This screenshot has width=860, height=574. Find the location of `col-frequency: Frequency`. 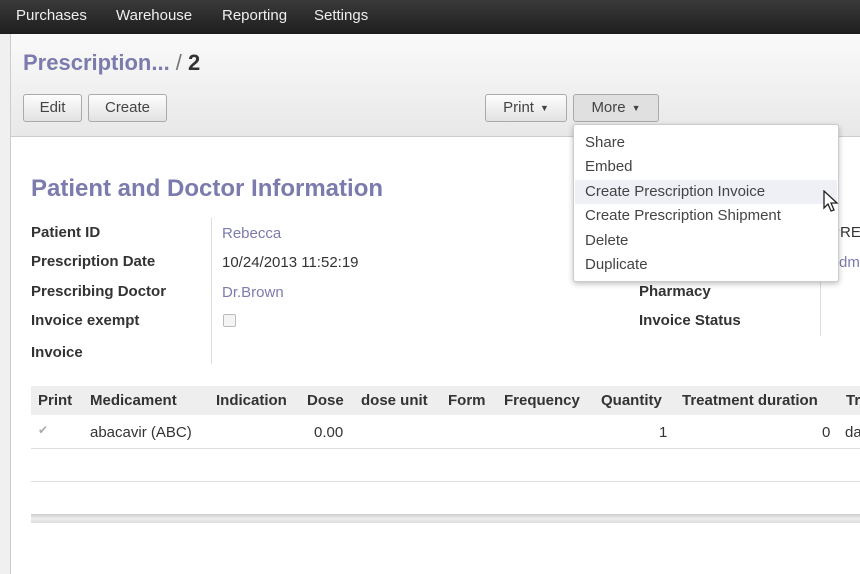

col-frequency: Frequency is located at coordinates (542, 400).